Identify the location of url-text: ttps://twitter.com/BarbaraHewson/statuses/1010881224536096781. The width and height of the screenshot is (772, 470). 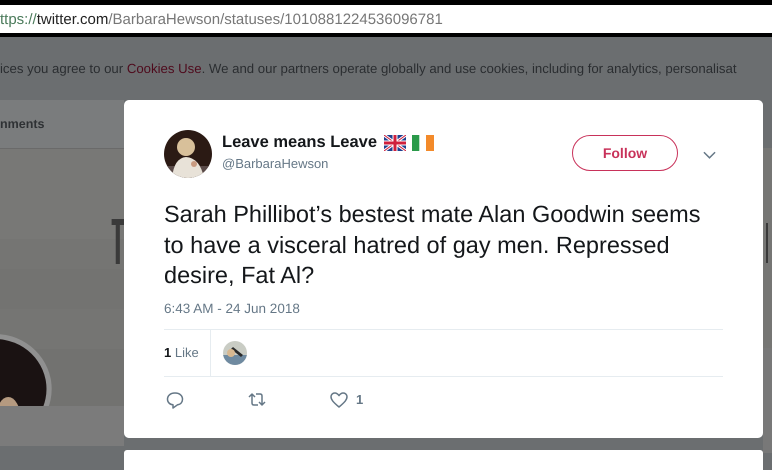
(221, 19).